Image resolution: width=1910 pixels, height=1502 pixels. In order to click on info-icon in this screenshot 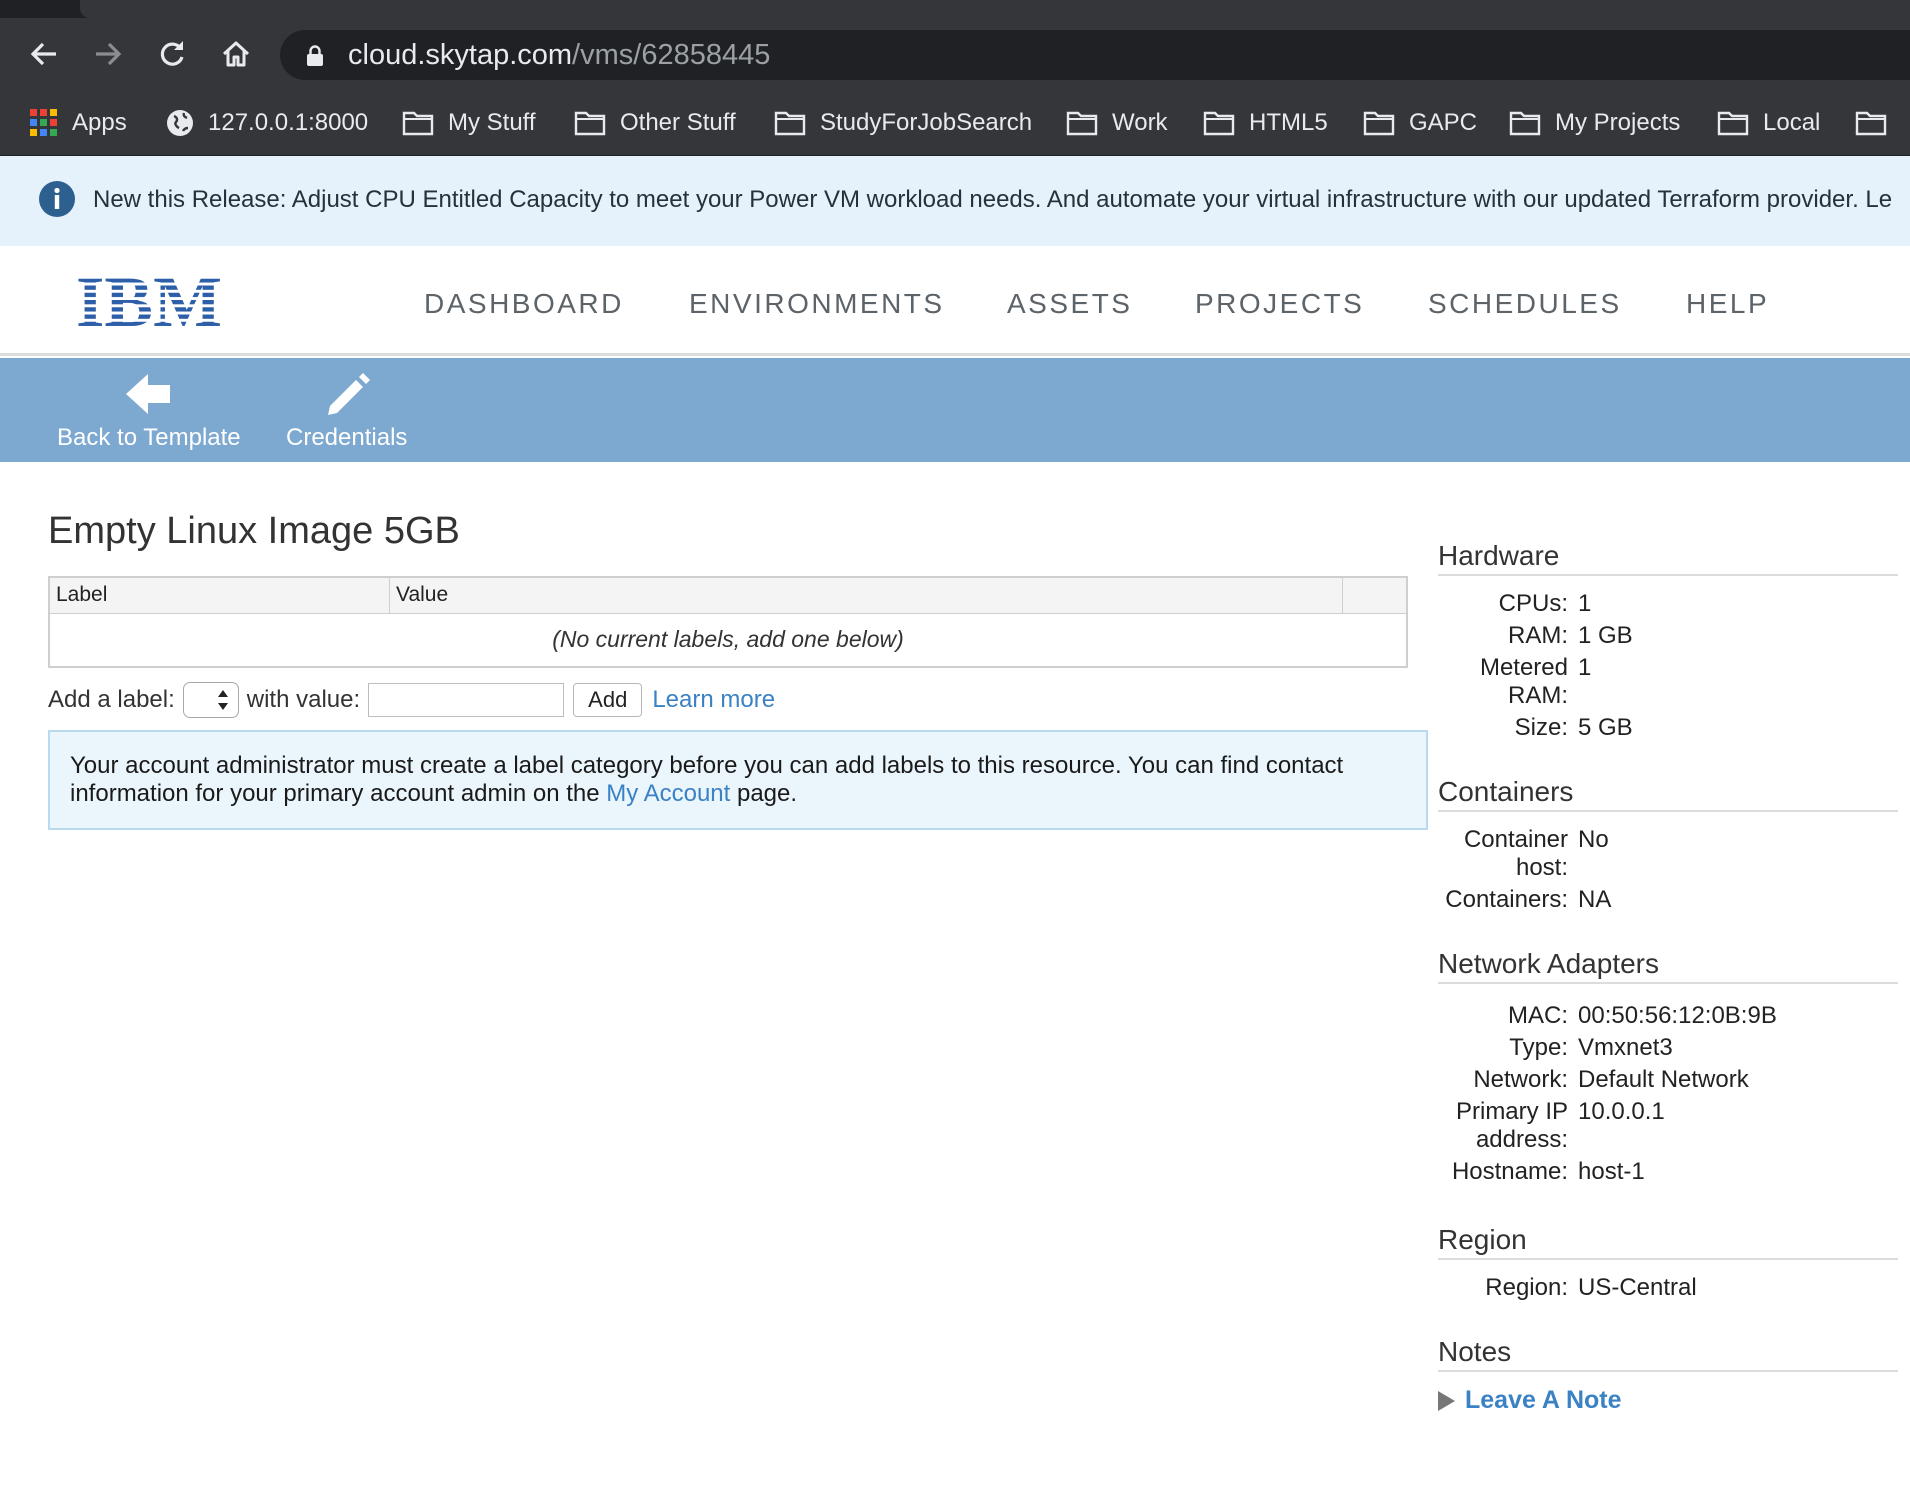, I will do `click(57, 199)`.